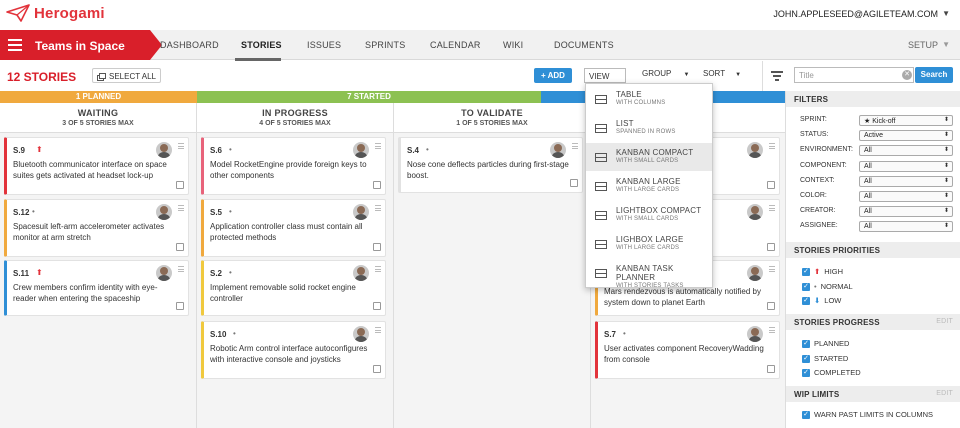 This screenshot has width=960, height=428. I want to click on progress-completed-checkbox: ✓ COMPLETED, so click(831, 372).